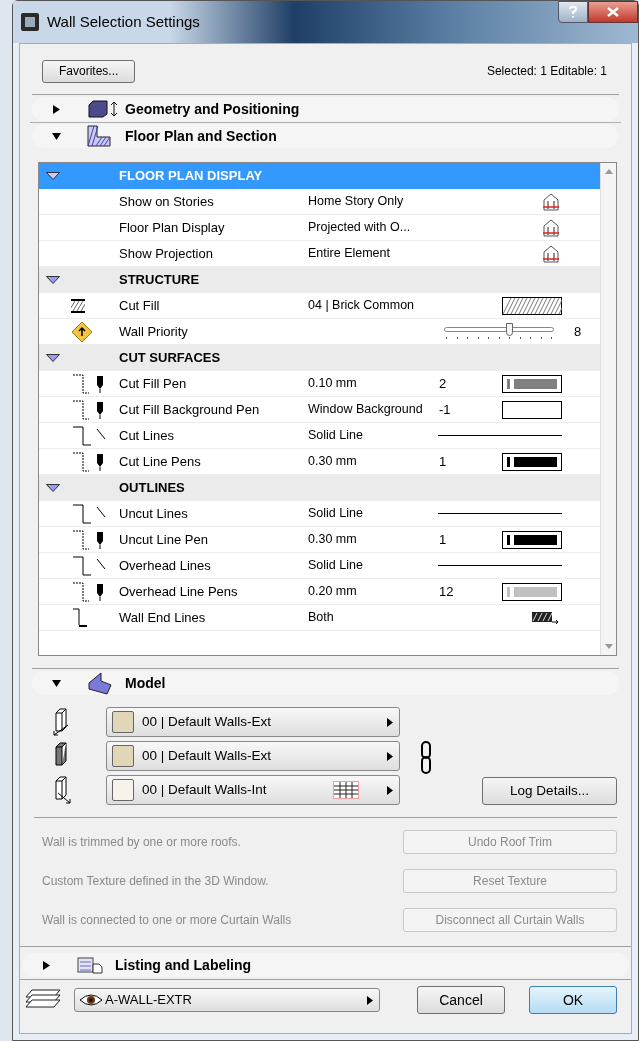  Describe the element at coordinates (319, 488) in the screenshot. I see `category-row: OUTLINES` at that location.